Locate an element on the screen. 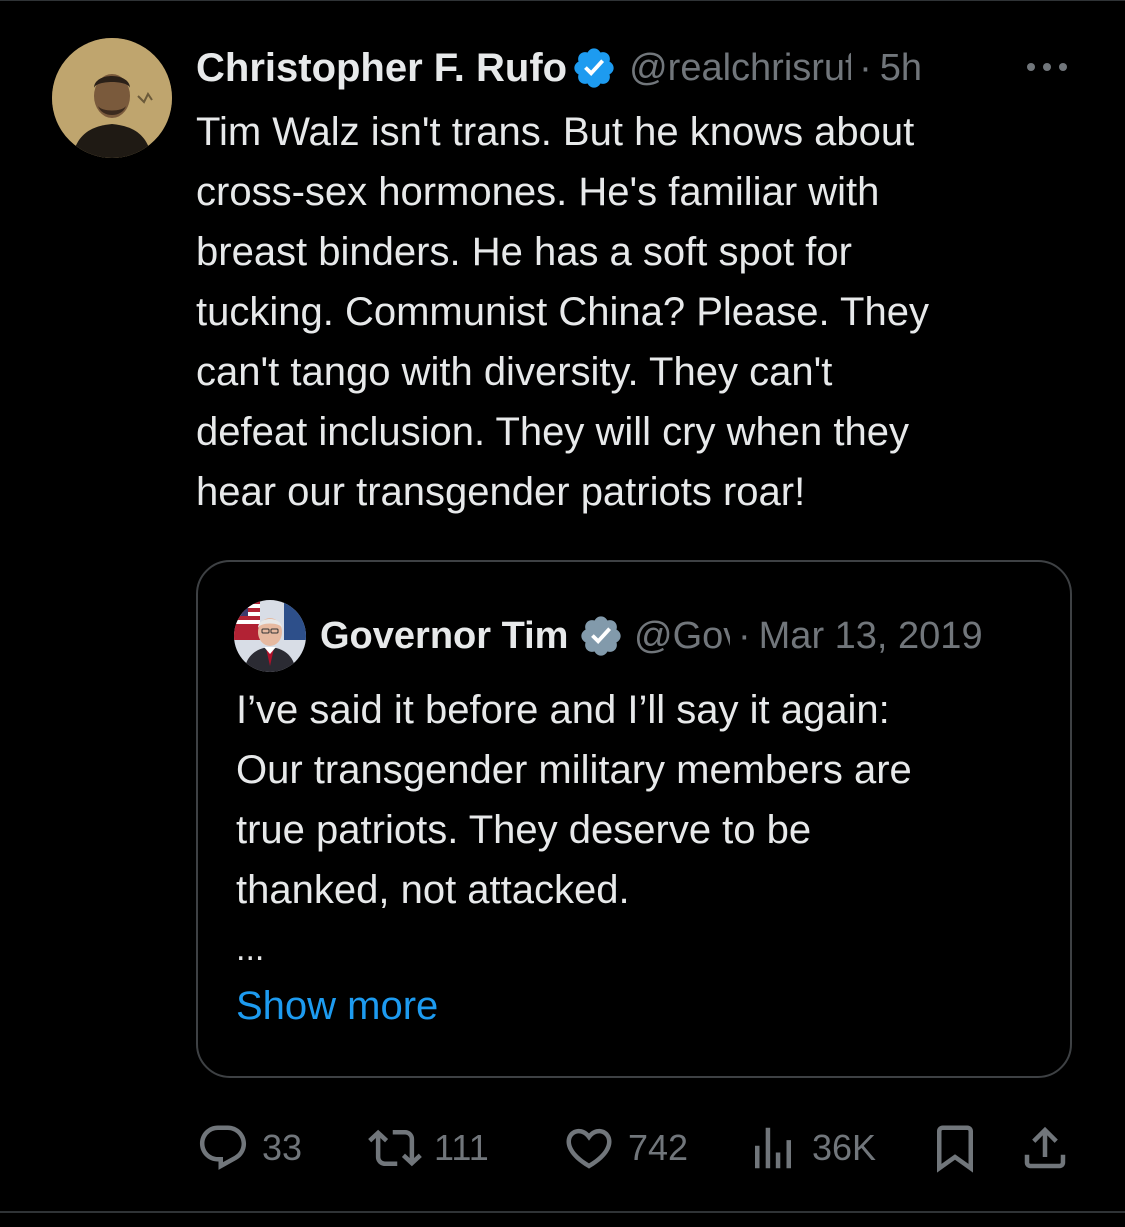 The width and height of the screenshot is (1125, 1227). author-avatar is located at coordinates (112, 98).